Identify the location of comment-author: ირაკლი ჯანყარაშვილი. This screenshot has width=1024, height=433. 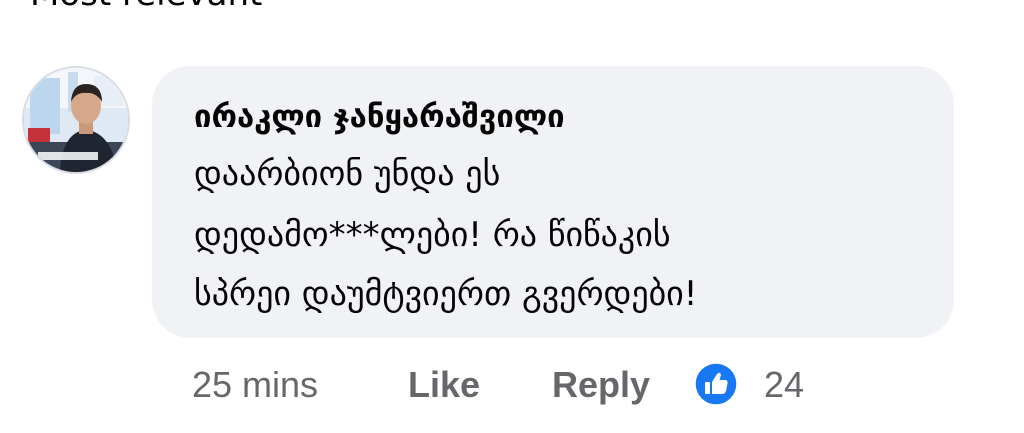
(379, 117).